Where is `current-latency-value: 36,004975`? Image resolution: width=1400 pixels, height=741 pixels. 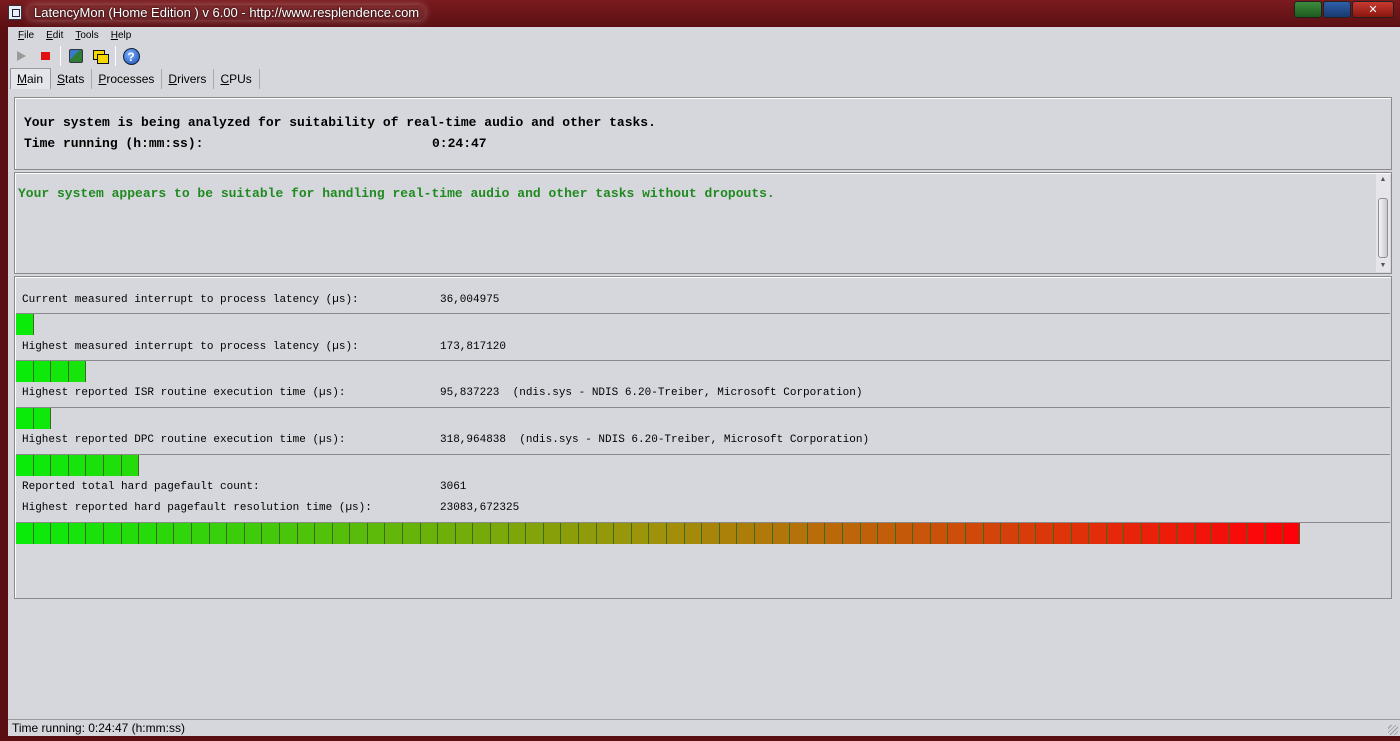 current-latency-value: 36,004975 is located at coordinates (470, 300).